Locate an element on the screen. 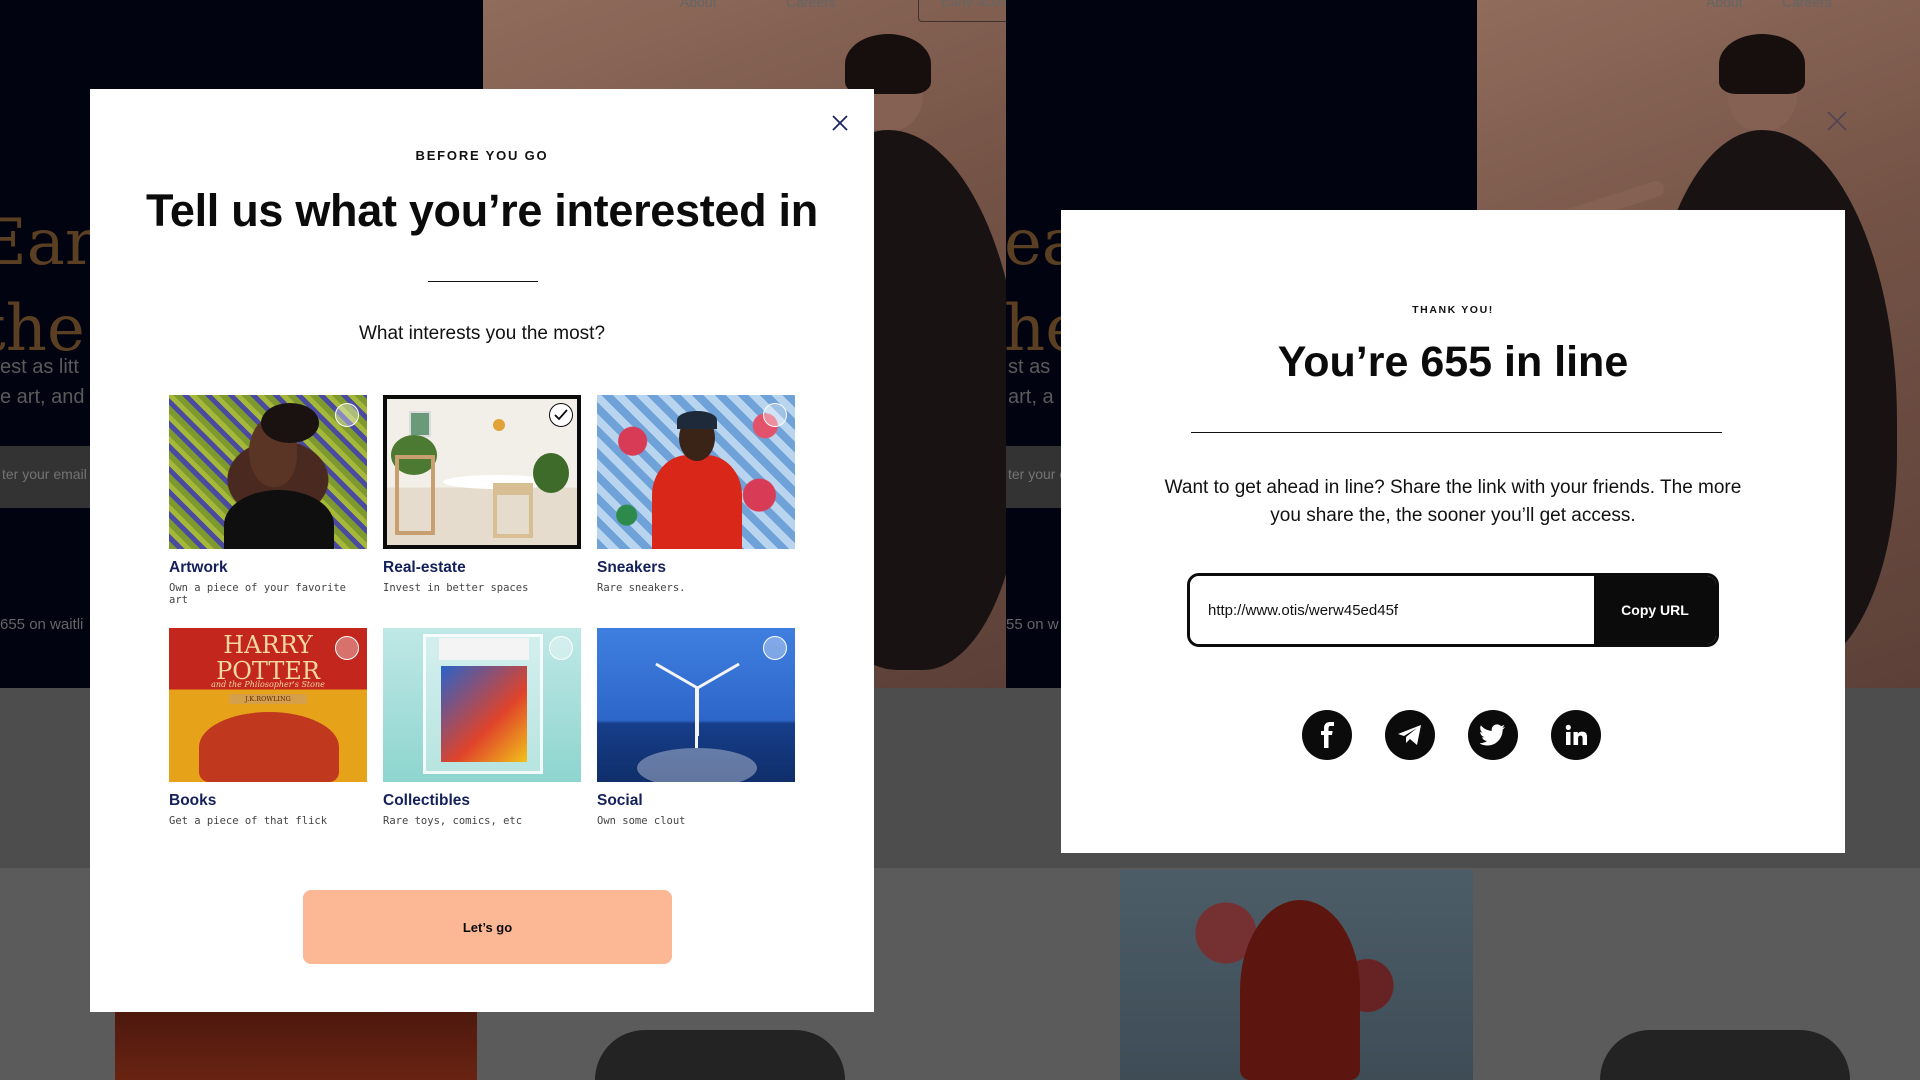 This screenshot has height=1080, width=1920. interest-card-social: Social Own some clout is located at coordinates (696, 727).